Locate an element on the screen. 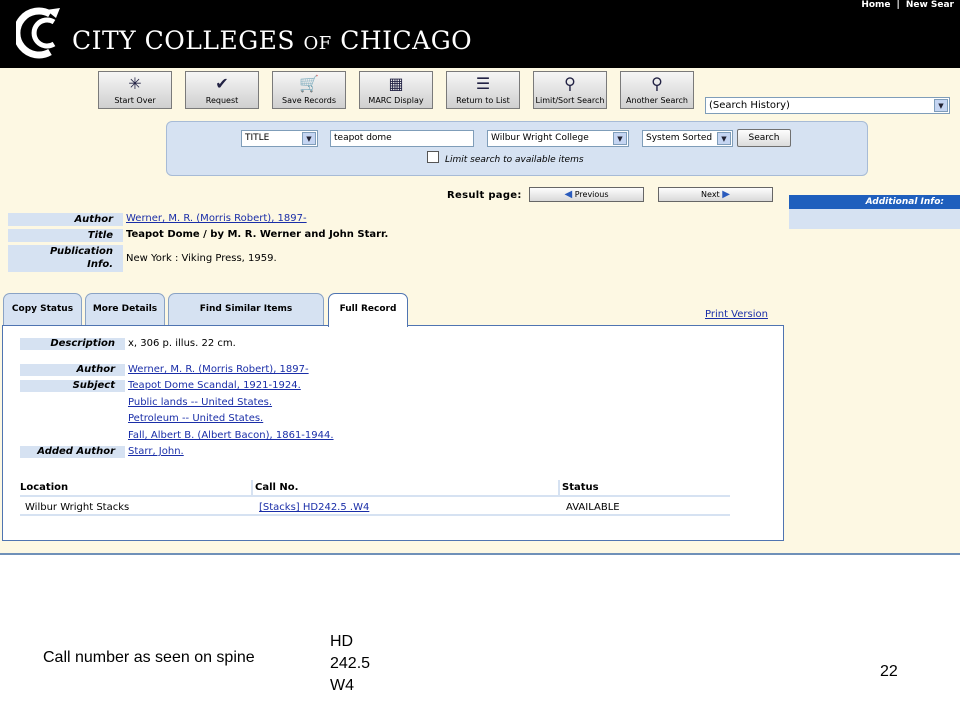 This screenshot has height=720, width=960. limit-available-label: Limit search to available items is located at coordinates (514, 160).